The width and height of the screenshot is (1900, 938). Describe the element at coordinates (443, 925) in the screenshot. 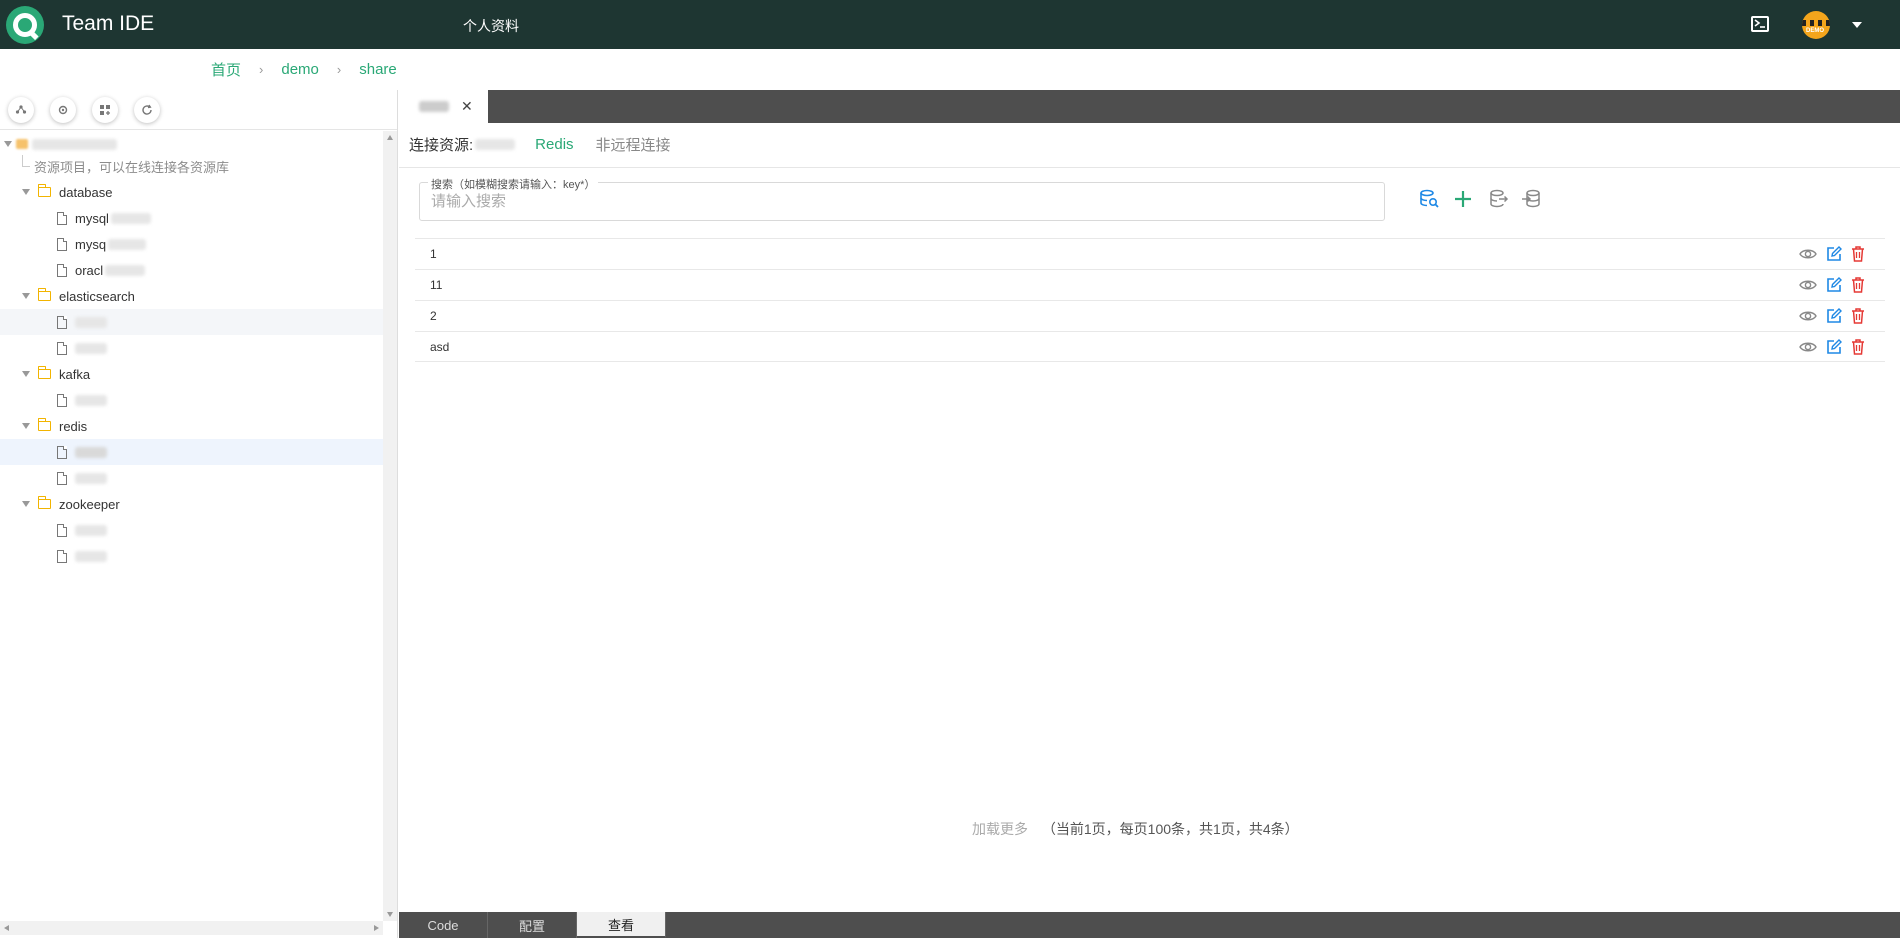

I see `tab-code: Code` at that location.